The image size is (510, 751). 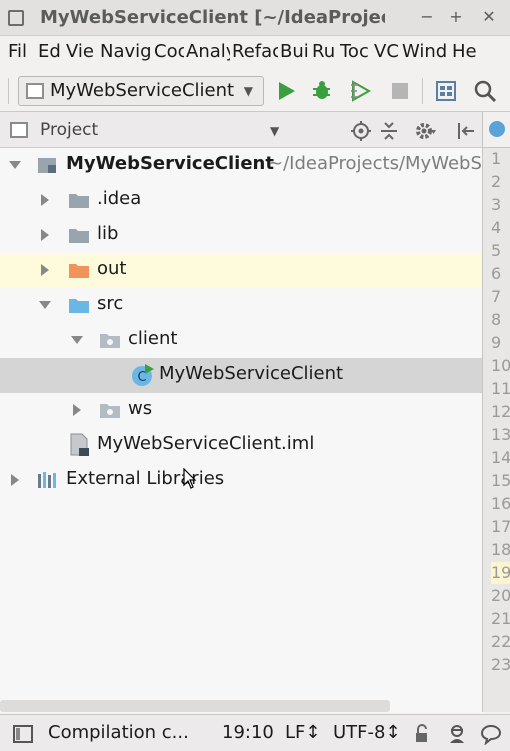 What do you see at coordinates (500, 526) in the screenshot?
I see `line-number: 17` at bounding box center [500, 526].